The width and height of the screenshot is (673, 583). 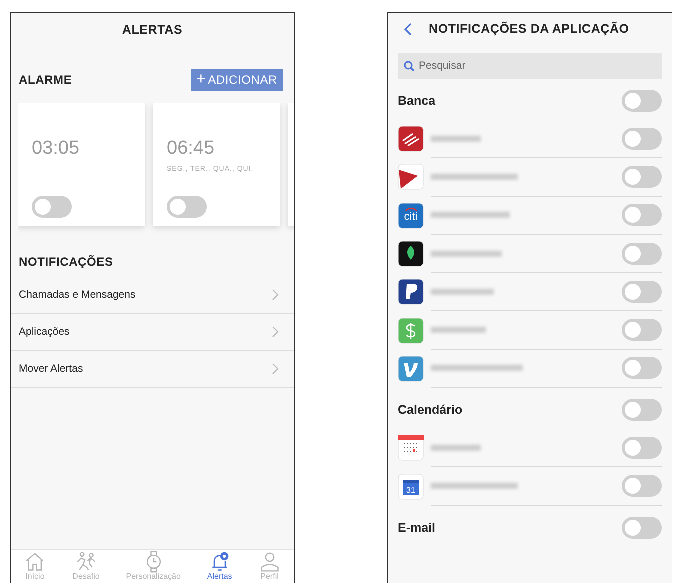 I want to click on tab-bar-item: Início, so click(x=35, y=567).